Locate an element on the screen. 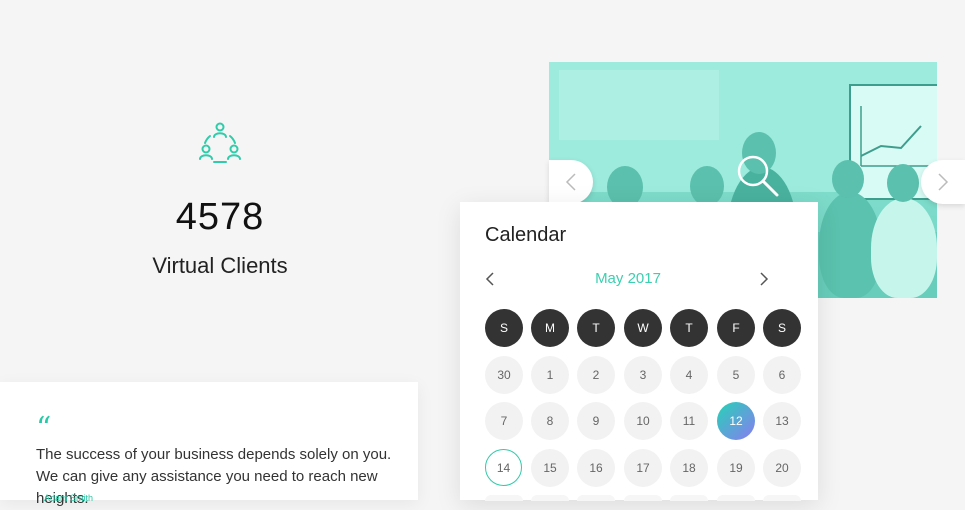 The height and width of the screenshot is (510, 965). people-network-icon is located at coordinates (220, 142).